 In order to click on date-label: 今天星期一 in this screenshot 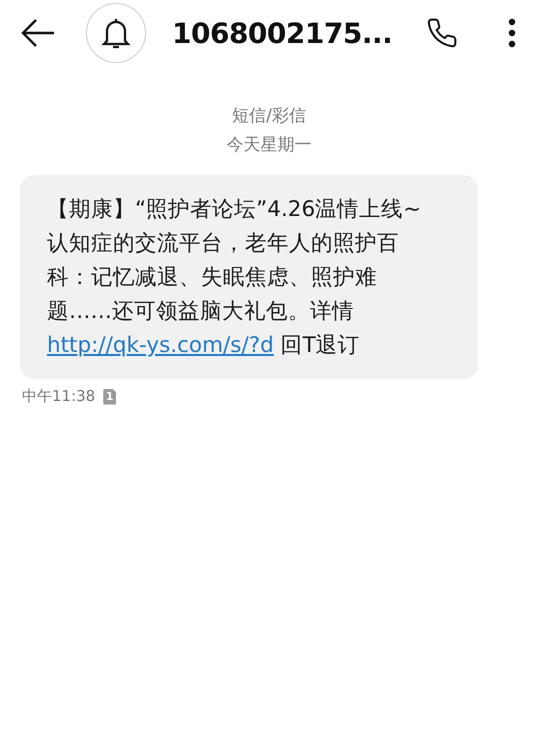, I will do `click(269, 145)`.